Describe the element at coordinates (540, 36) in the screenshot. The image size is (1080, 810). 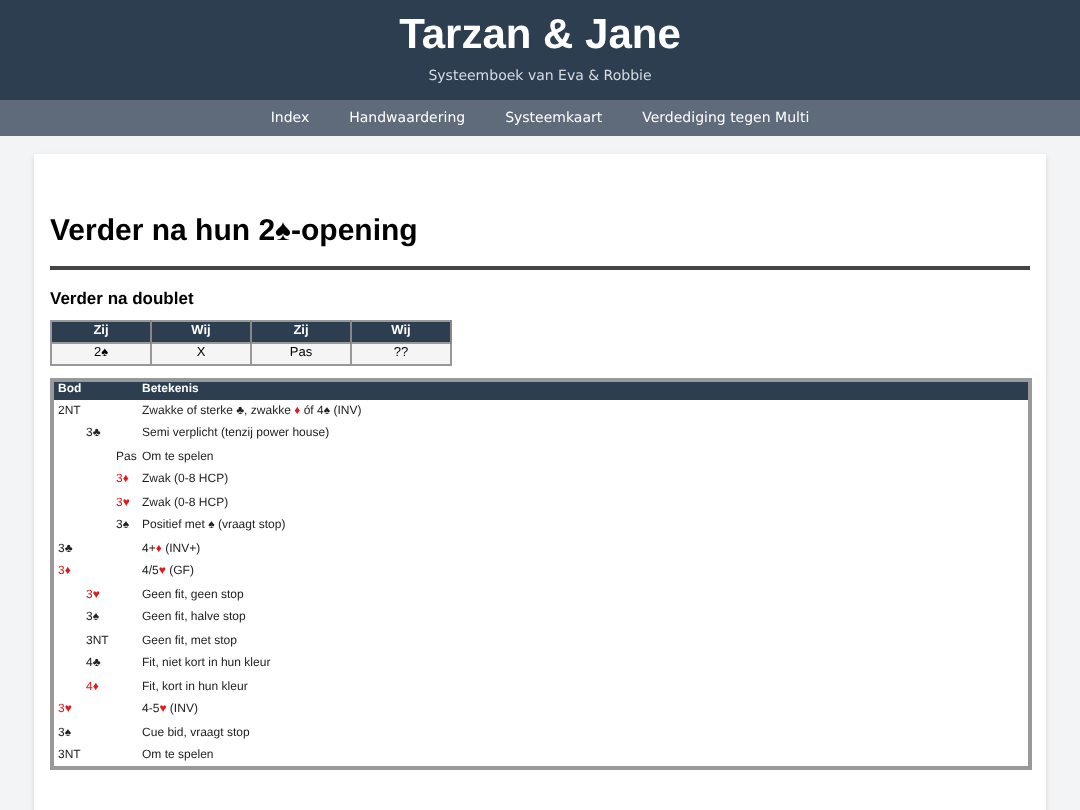
I see `site-title: Tarzan & Jane` at that location.